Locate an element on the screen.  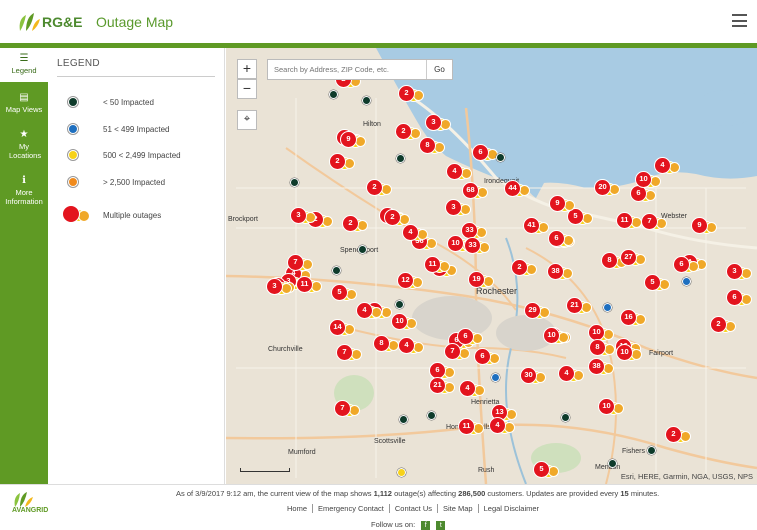
outage-cluster-marker: 20 is located at coordinates (607, 188).